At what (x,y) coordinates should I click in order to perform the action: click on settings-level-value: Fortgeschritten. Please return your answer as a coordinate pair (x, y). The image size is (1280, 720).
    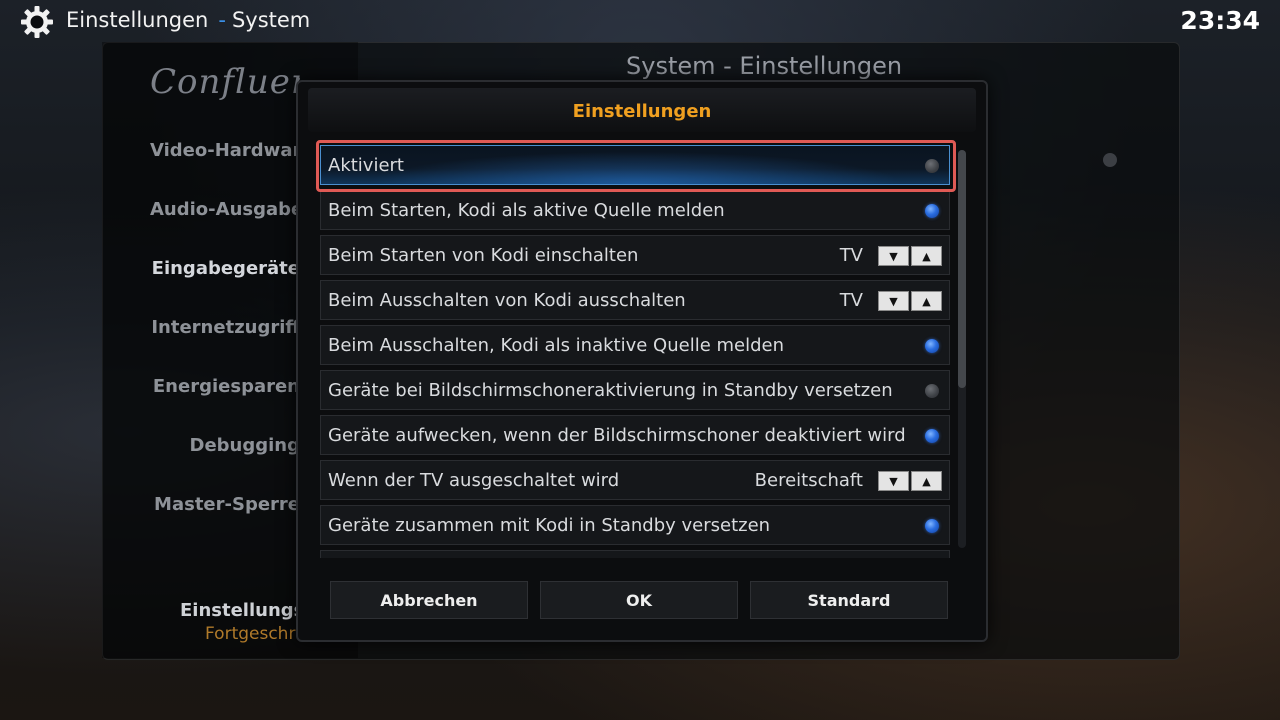
    Looking at the image, I should click on (252, 634).